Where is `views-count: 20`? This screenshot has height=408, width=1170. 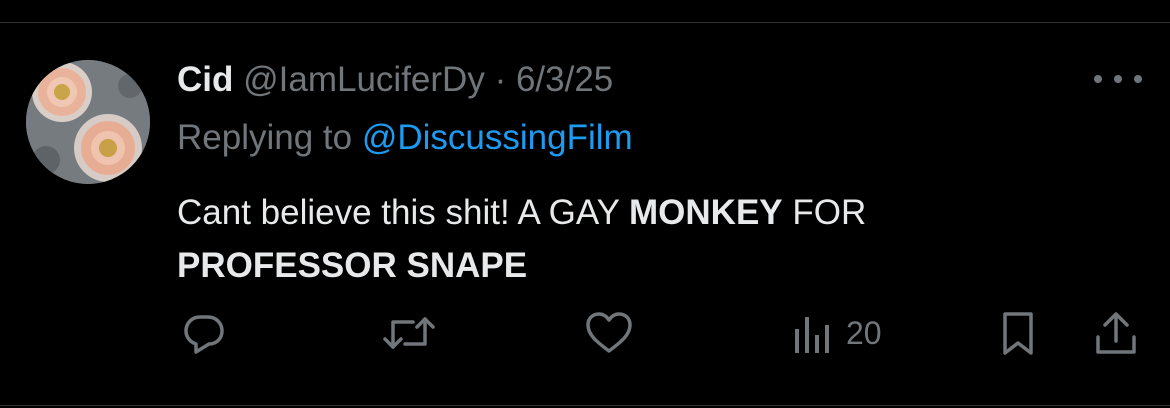
views-count: 20 is located at coordinates (864, 333).